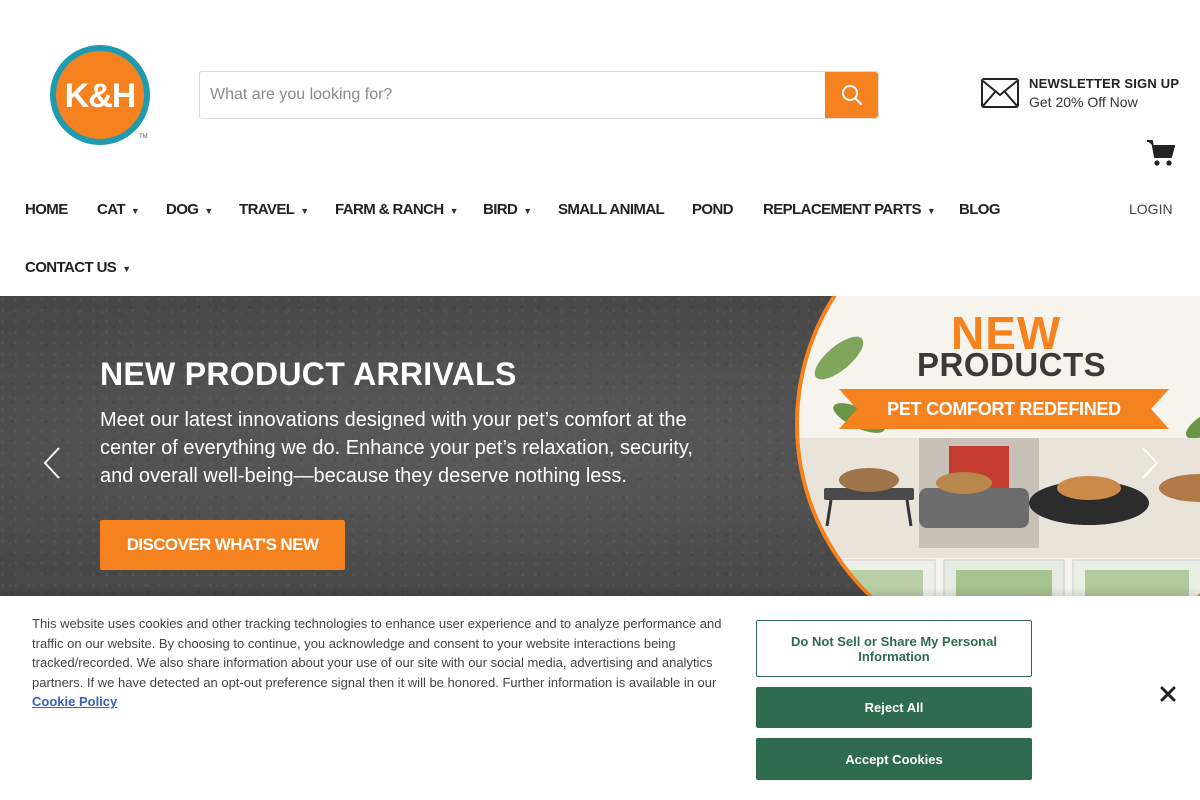 This screenshot has height=800, width=1200. I want to click on nav-blog-label: BLOG, so click(980, 209).